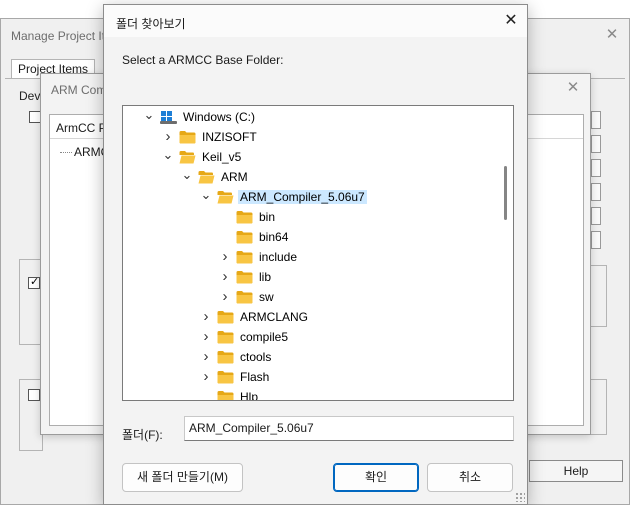 This screenshot has width=630, height=505. Describe the element at coordinates (219, 117) in the screenshot. I see `tree-item-label: Windows (C:)` at that location.